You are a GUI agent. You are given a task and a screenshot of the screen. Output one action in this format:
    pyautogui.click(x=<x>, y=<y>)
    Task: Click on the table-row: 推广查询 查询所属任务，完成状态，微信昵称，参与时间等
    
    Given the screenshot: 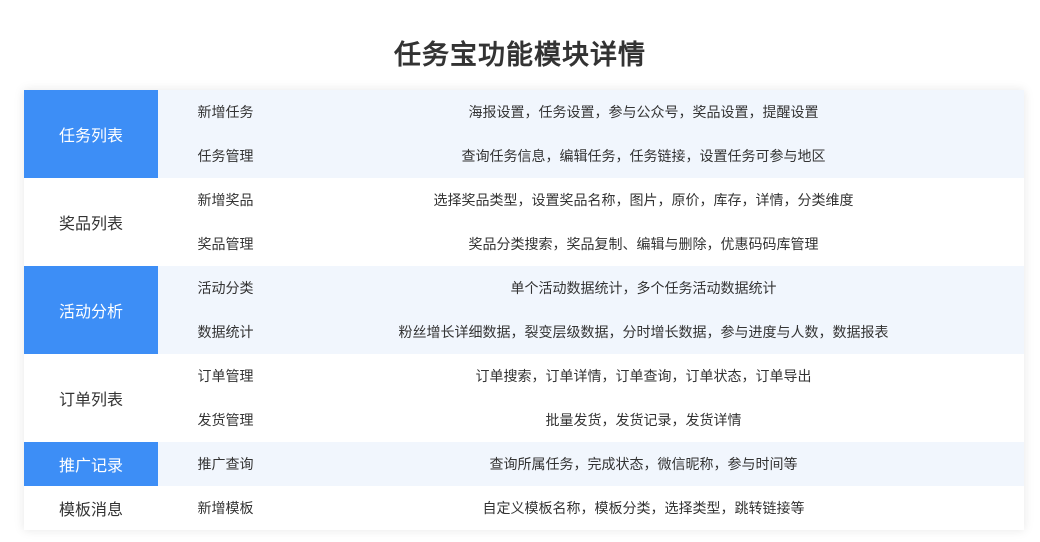 What is the action you would take?
    pyautogui.click(x=591, y=464)
    